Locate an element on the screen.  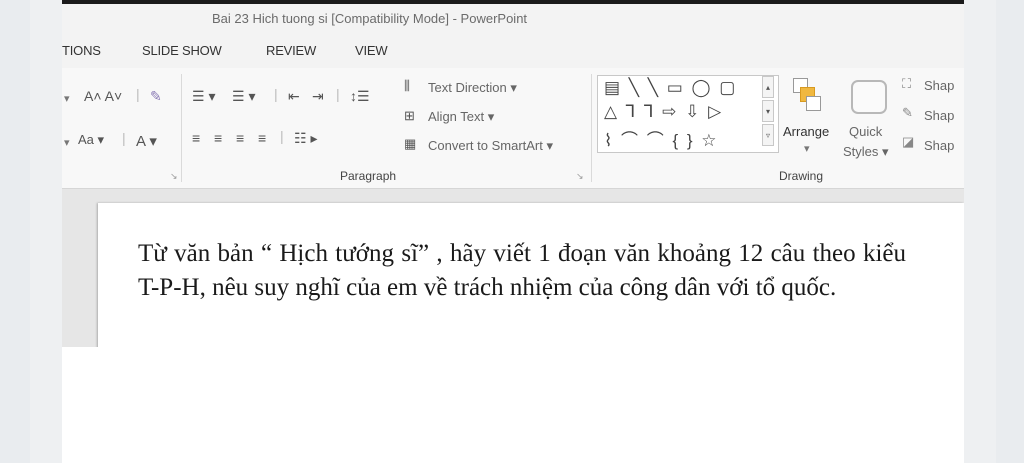
font-launcher-icon: ↘ is located at coordinates (174, 176).